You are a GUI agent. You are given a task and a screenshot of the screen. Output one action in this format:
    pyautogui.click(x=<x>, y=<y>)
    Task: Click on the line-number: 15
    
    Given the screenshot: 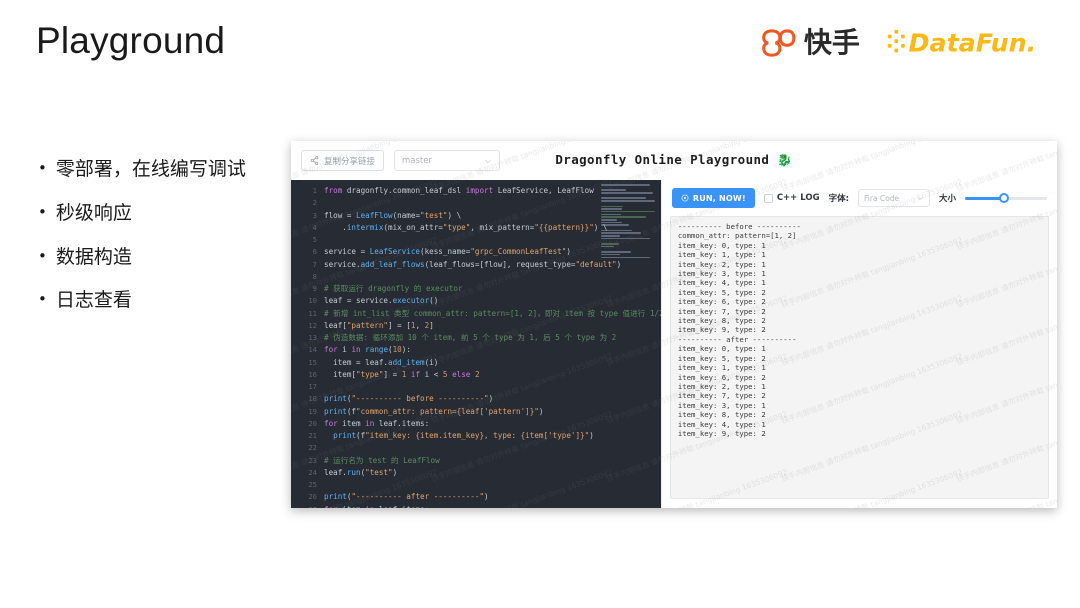 What is the action you would take?
    pyautogui.click(x=312, y=362)
    